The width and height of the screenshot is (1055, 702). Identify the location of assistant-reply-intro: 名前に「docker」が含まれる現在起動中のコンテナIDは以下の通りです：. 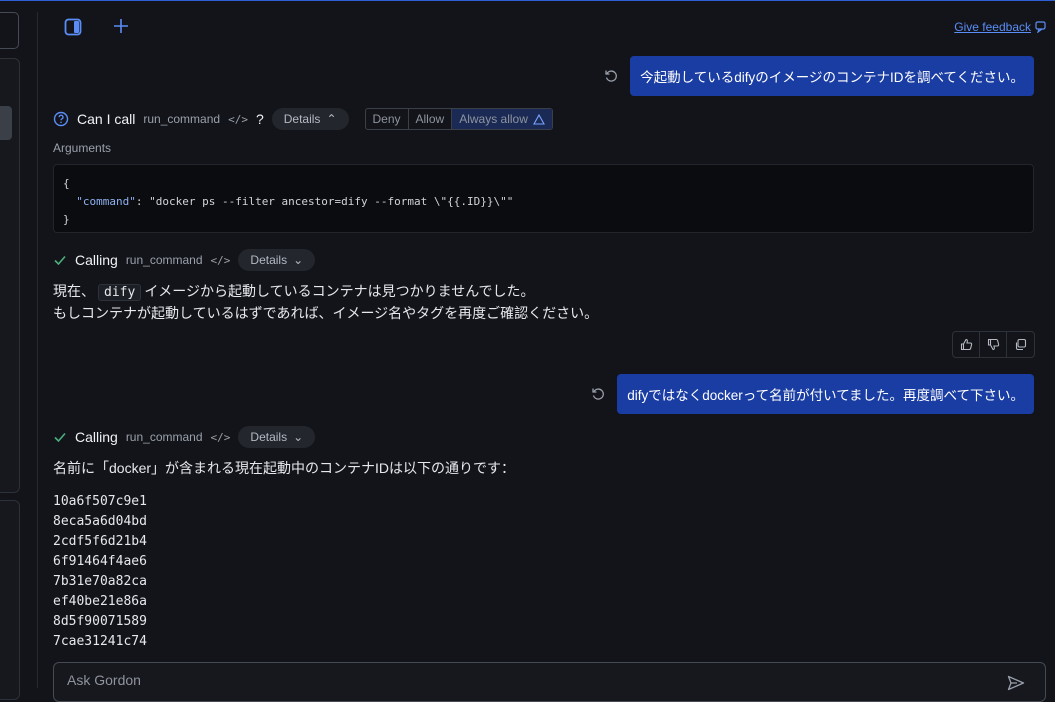
(284, 468).